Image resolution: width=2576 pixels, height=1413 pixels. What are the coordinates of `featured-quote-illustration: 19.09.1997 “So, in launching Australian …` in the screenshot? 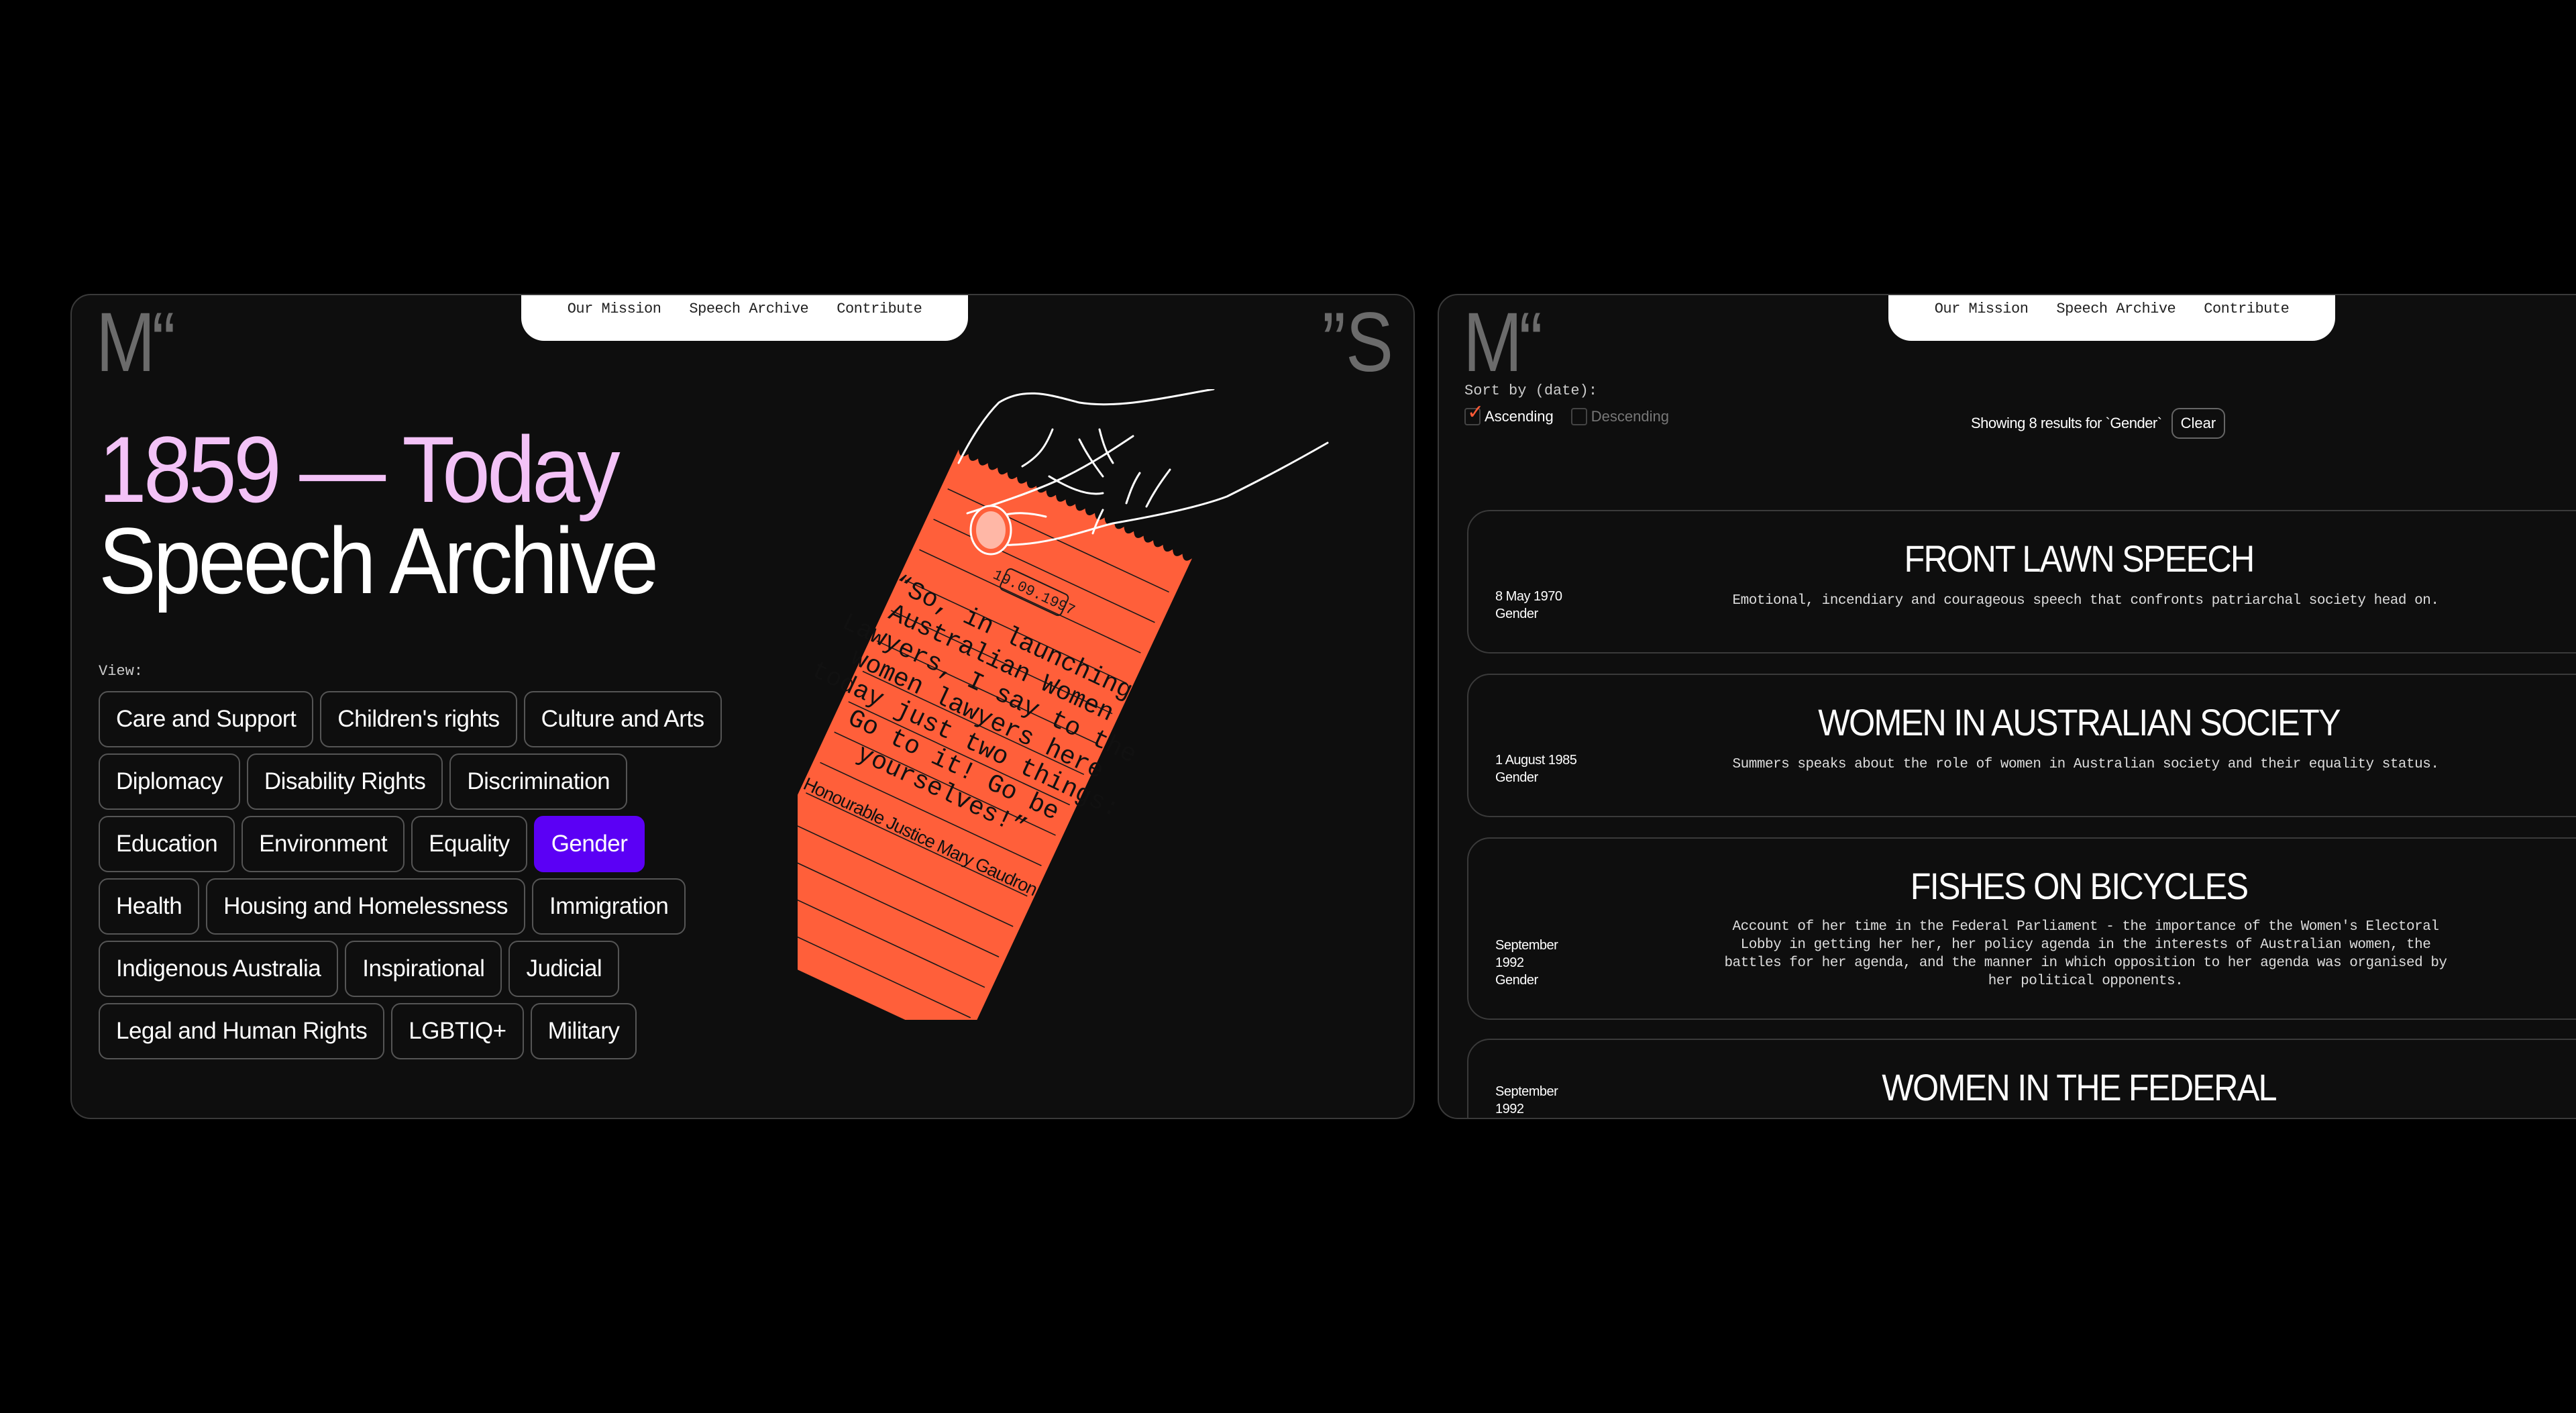 It's located at (1054, 716).